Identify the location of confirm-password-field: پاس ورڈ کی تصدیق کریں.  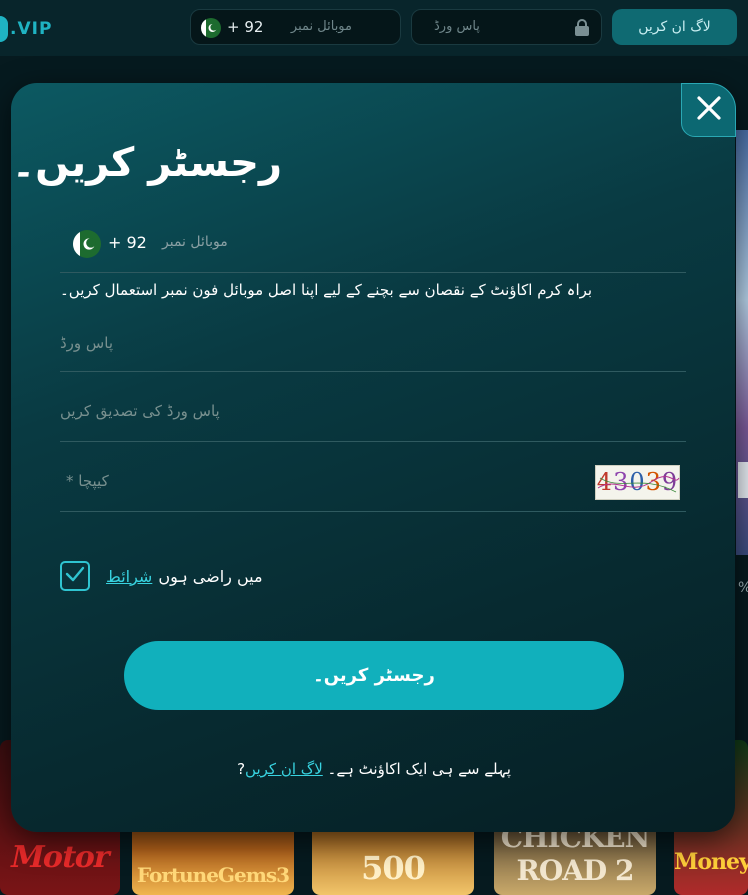
(373, 412).